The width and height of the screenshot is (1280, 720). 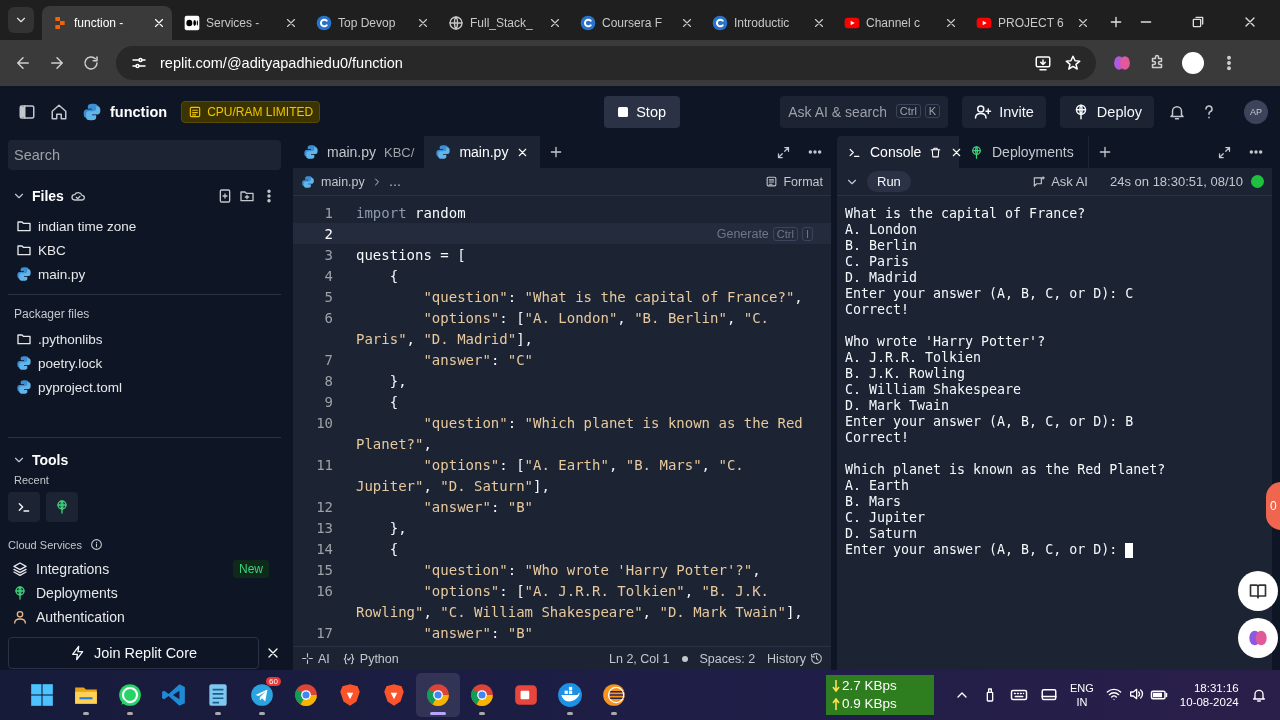 What do you see at coordinates (144, 250) in the screenshot?
I see `file-item: KBC` at bounding box center [144, 250].